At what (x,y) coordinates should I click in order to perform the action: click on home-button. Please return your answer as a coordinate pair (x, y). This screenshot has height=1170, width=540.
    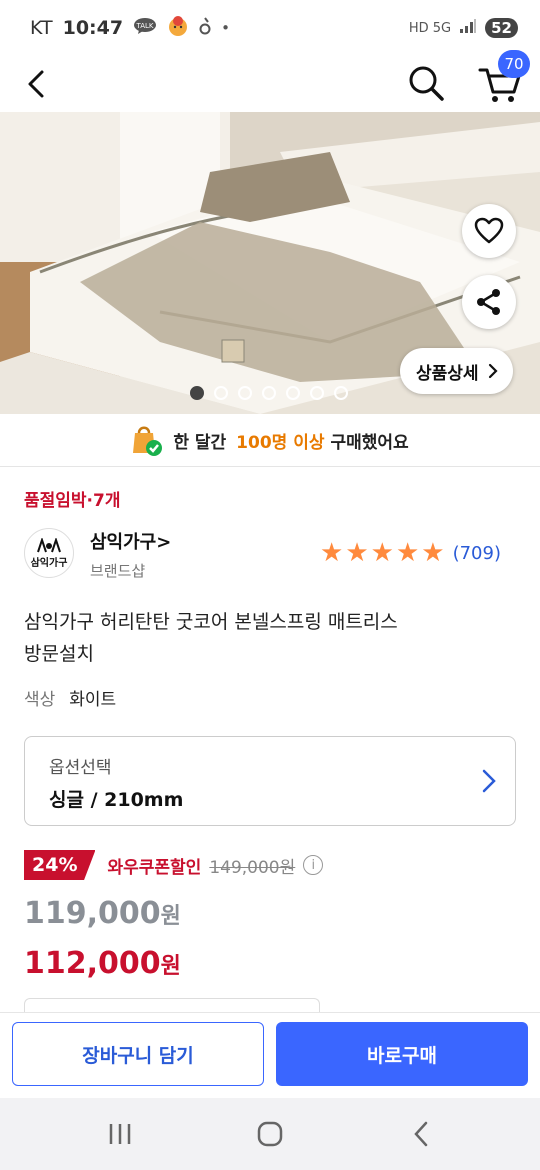
    Looking at the image, I should click on (270, 1134).